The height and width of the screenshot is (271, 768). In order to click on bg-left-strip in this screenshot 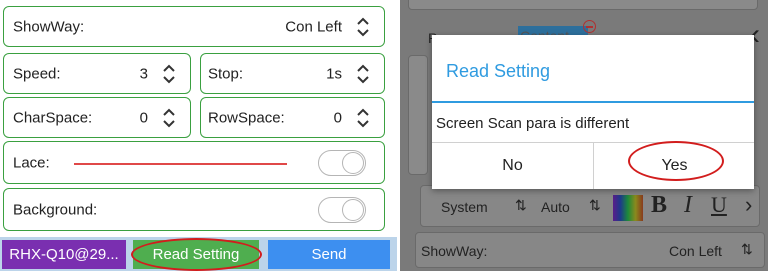, I will do `click(418, 115)`.